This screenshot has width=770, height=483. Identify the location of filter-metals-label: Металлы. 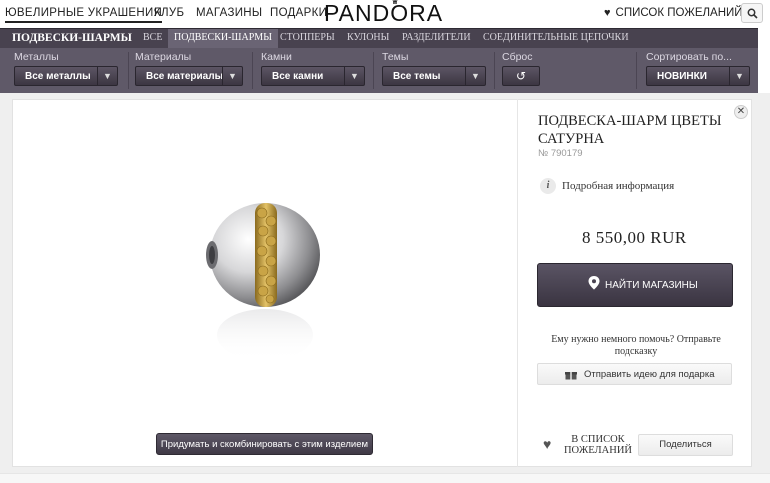
(36, 57).